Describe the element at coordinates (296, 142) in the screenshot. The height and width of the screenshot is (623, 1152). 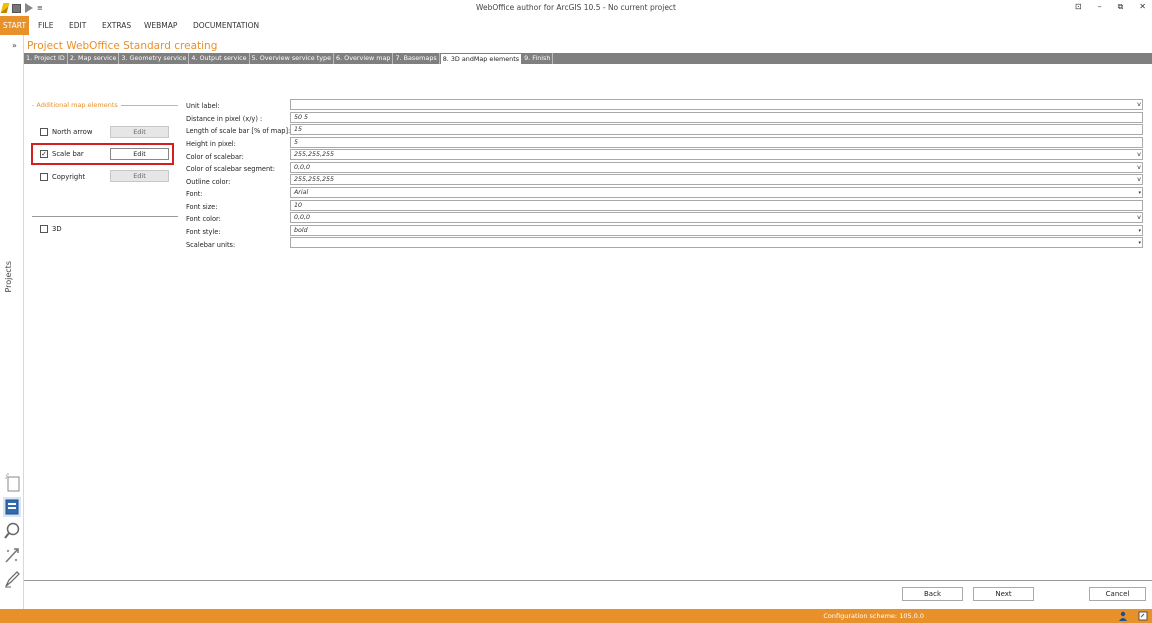
I see `height-value: 5` at that location.